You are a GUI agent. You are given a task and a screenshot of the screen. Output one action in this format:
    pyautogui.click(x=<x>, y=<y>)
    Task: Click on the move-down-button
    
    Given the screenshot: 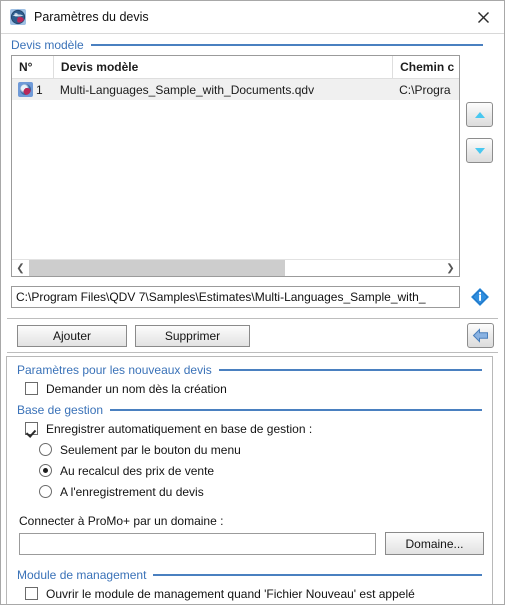 What is the action you would take?
    pyautogui.click(x=479, y=150)
    